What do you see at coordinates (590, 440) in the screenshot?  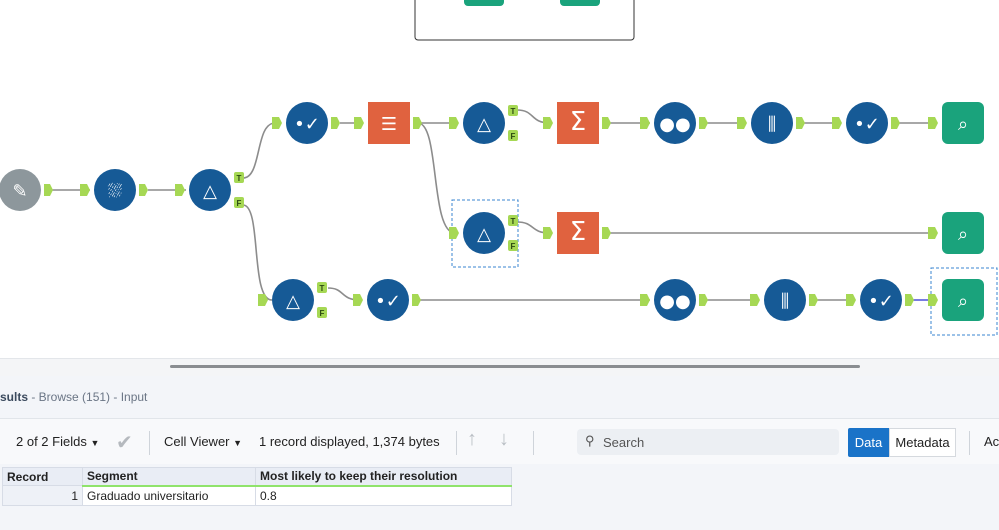 I see `search-icon: ⚲` at bounding box center [590, 440].